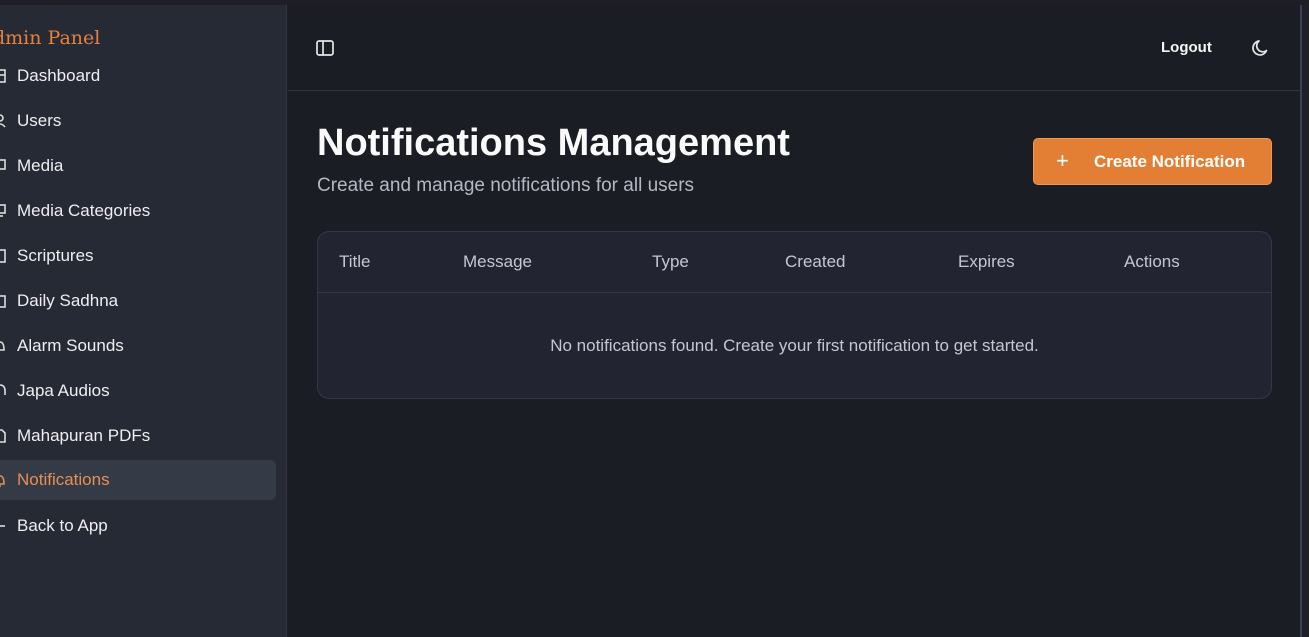 The image size is (1309, 637). Describe the element at coordinates (39, 120) in the screenshot. I see `sidebar-item-label: Users` at that location.